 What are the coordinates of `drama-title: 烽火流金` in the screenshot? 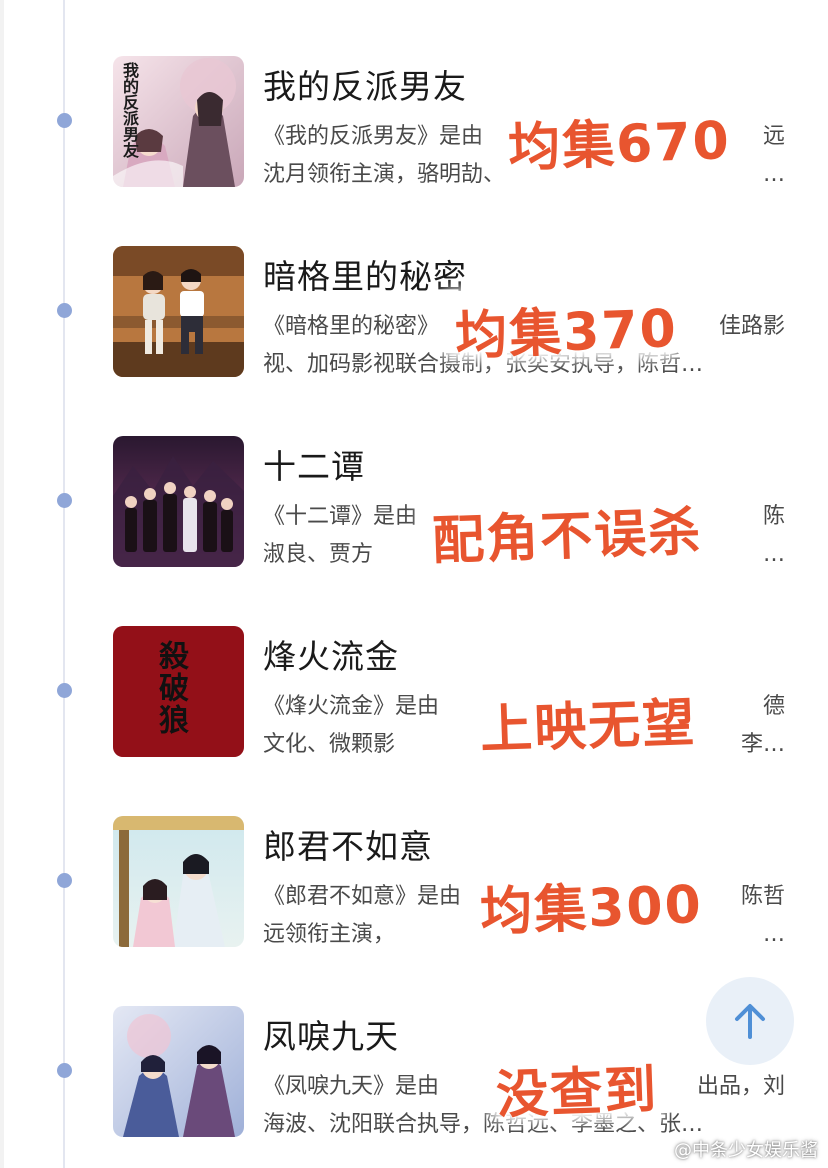 It's located at (331, 654).